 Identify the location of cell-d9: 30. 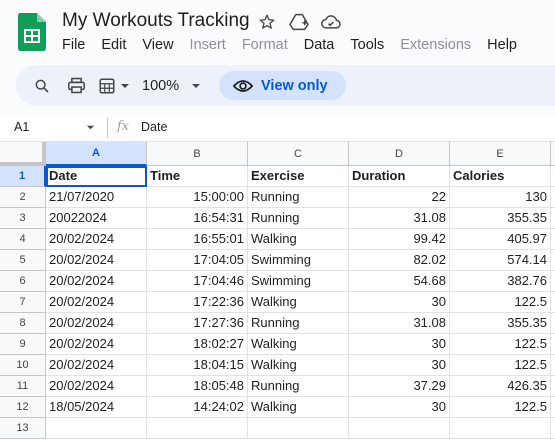
(399, 344).